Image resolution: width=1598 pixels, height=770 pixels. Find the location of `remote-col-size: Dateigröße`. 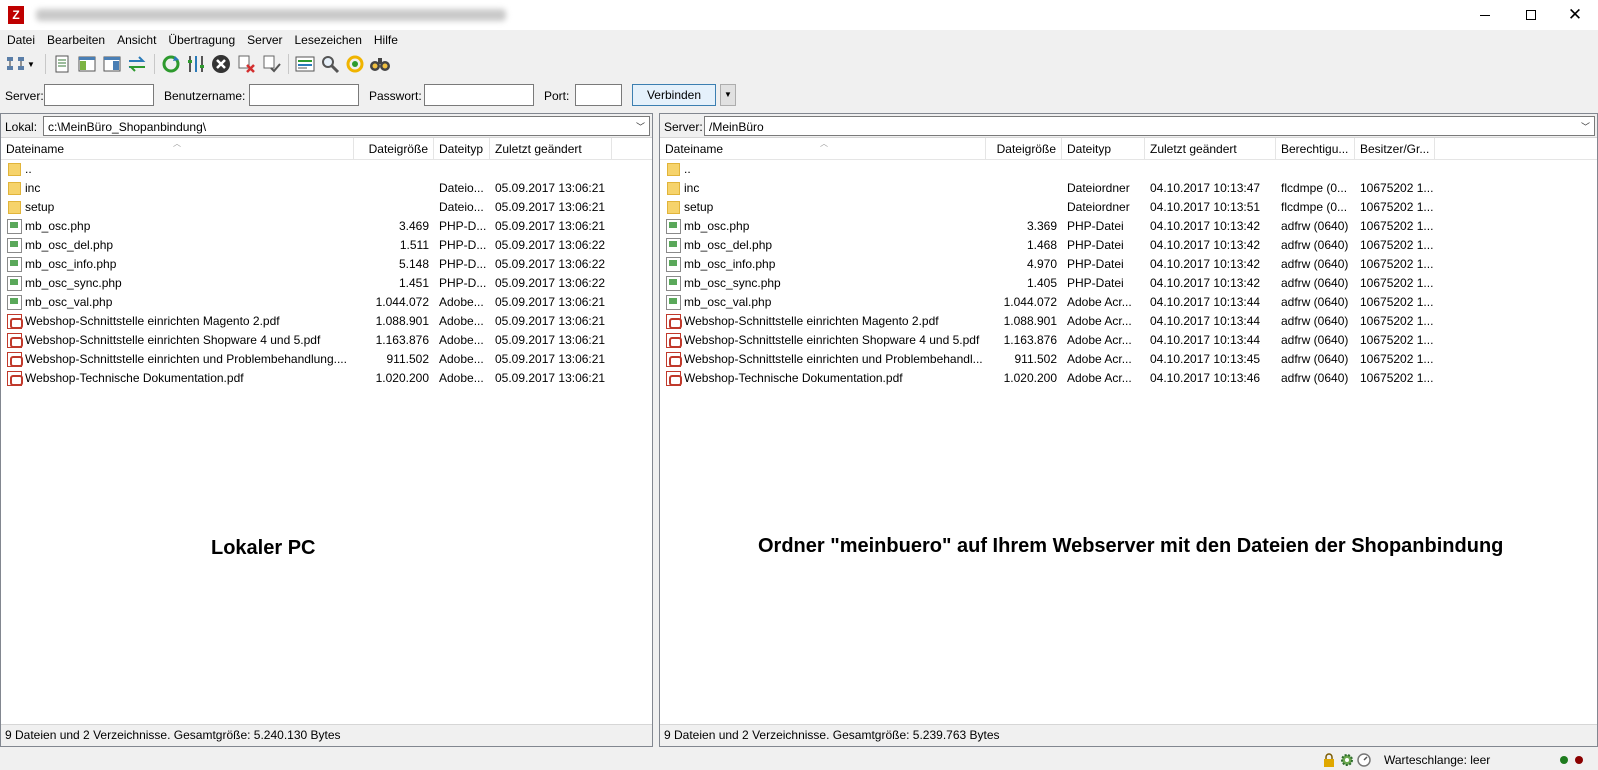

remote-col-size: Dateigröße is located at coordinates (1024, 149).